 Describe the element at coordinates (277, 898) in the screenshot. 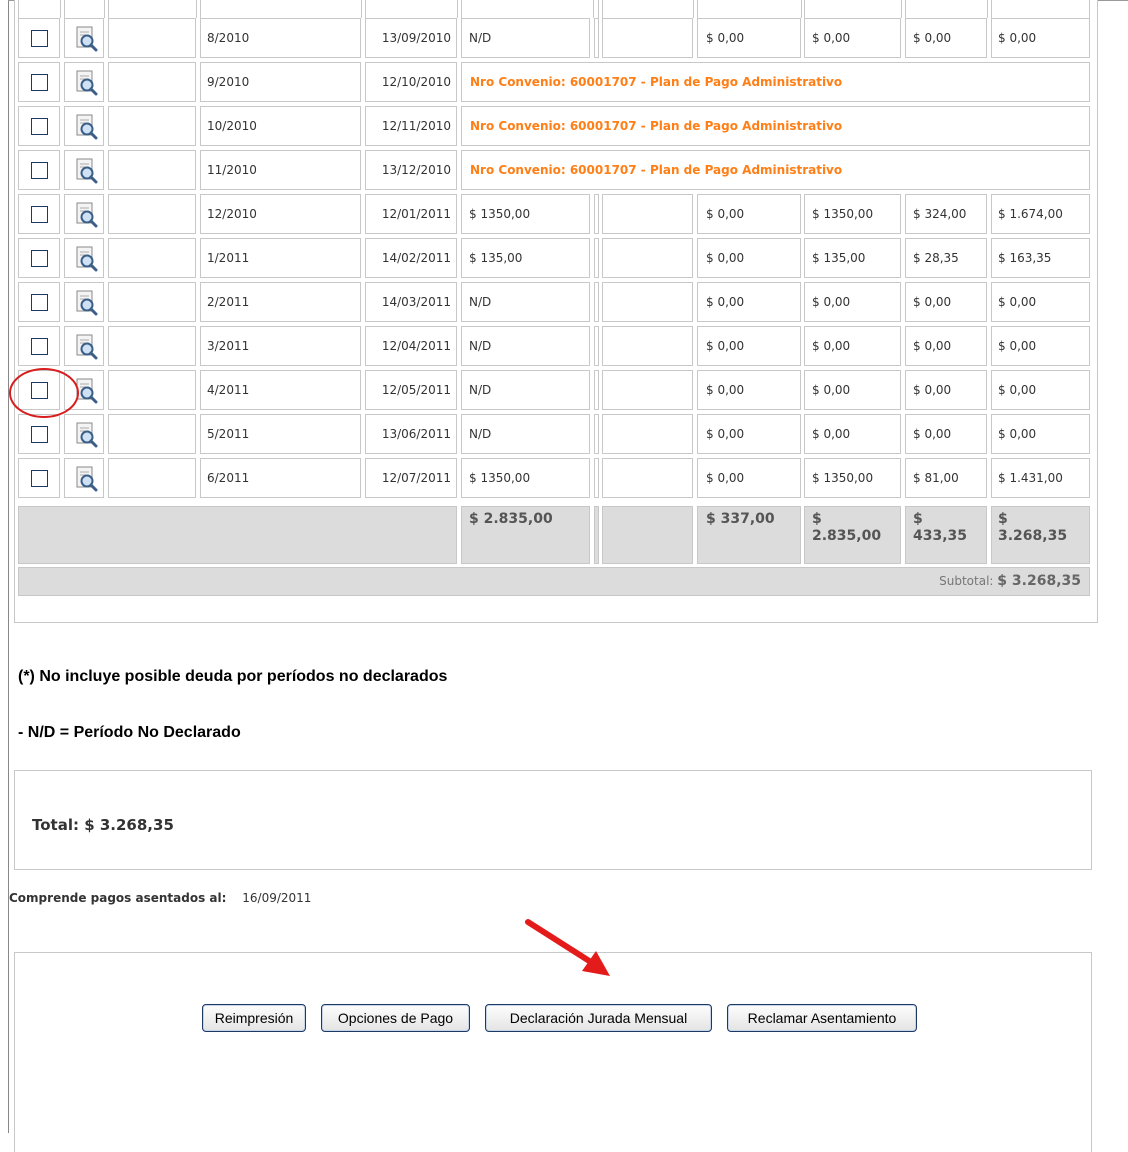

I see `pagos-date: 16/09/2011` at that location.